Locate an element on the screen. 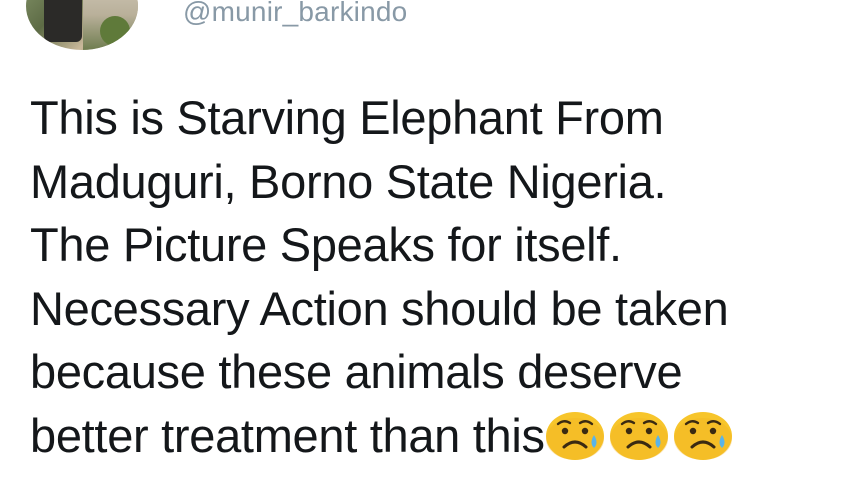 This screenshot has height=478, width=850. avatar-person is located at coordinates (63, 21).